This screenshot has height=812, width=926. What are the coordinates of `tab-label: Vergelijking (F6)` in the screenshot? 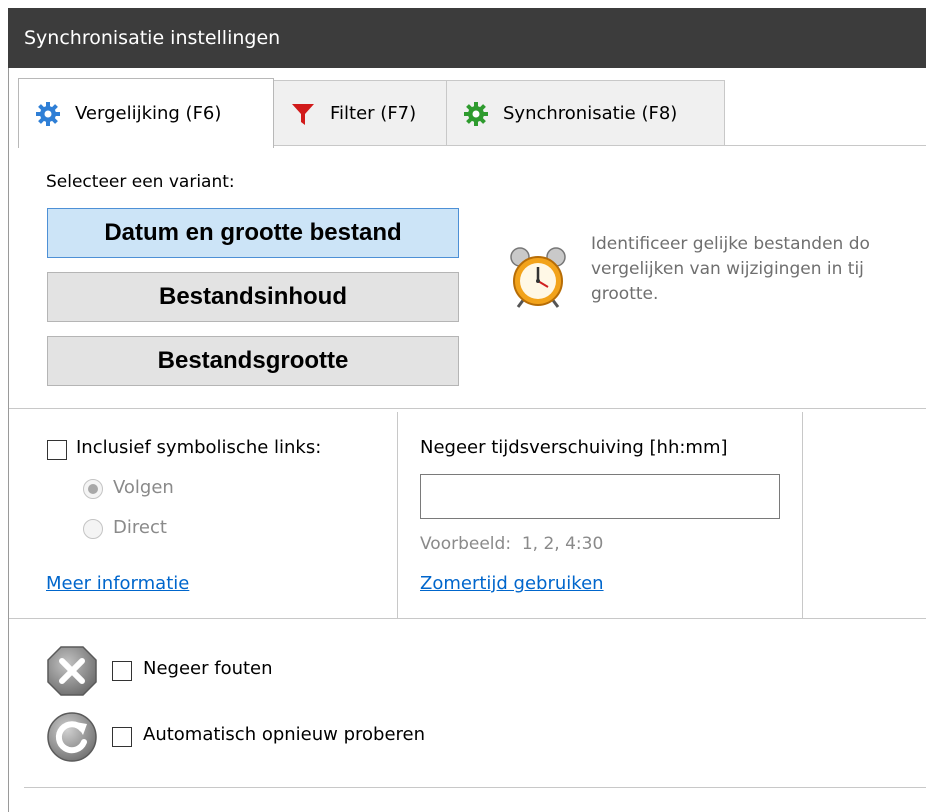 It's located at (148, 113).